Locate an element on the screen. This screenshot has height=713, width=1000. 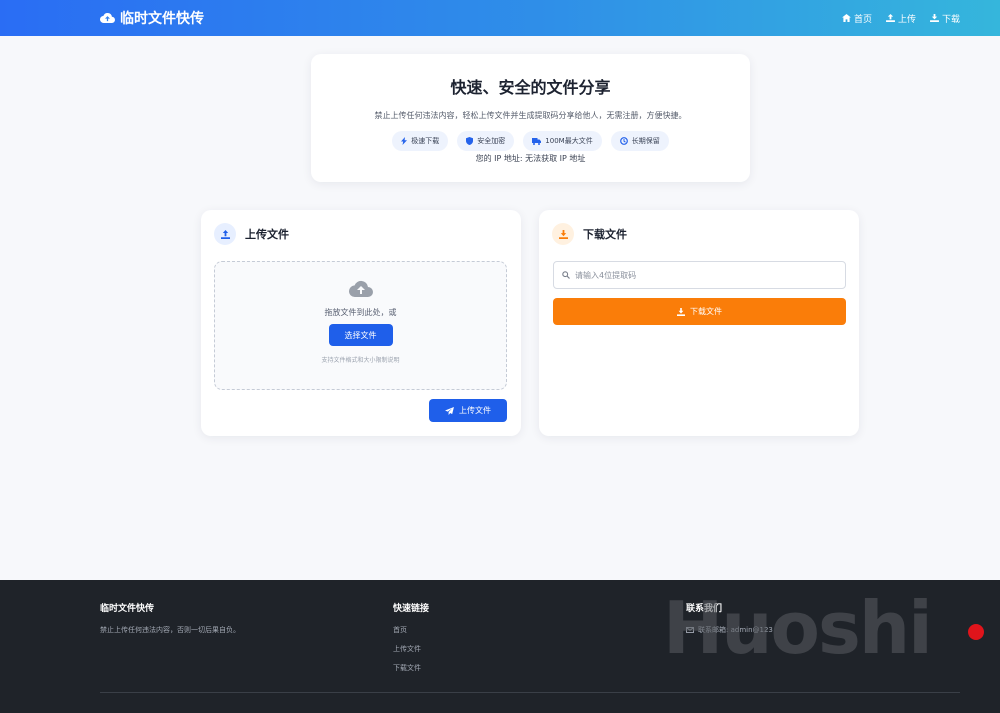
download-button-label: 下载文件 is located at coordinates (706, 311).